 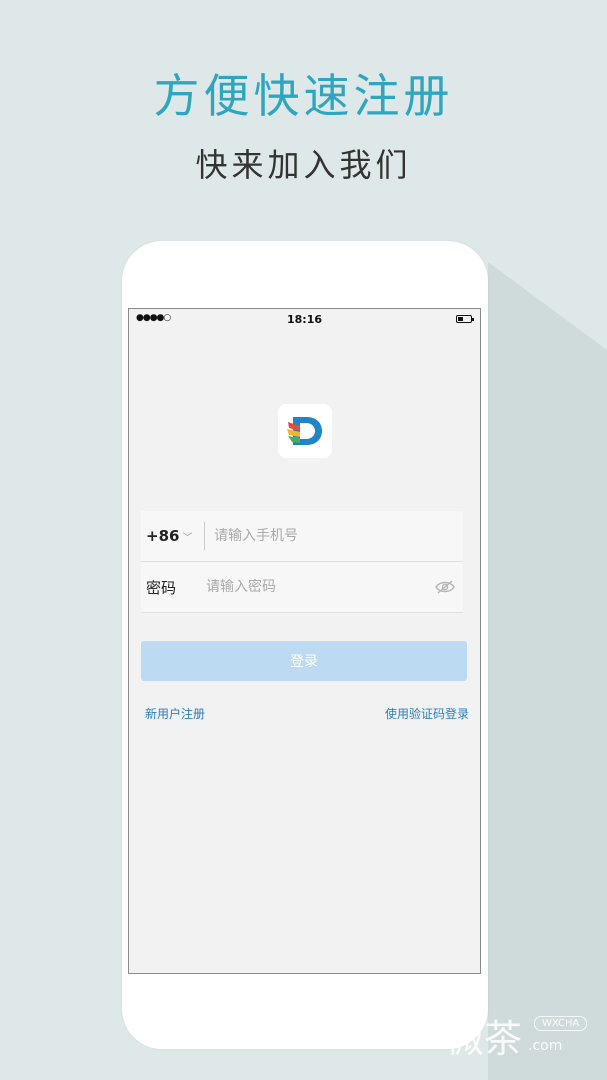 I want to click on watermark-text: 微茶, so click(x=484, y=1039).